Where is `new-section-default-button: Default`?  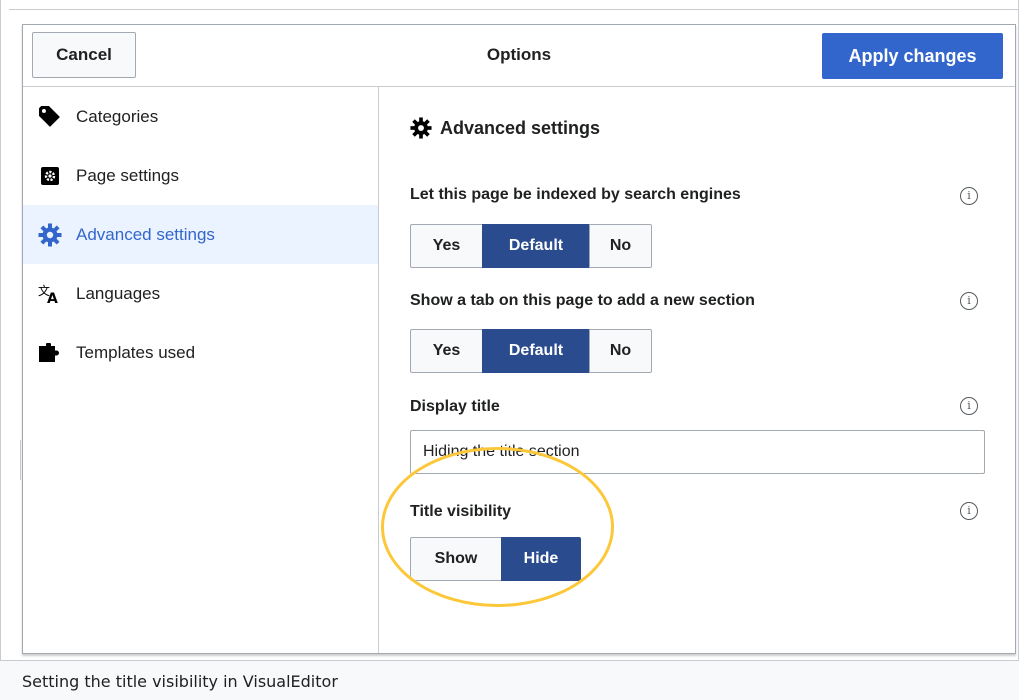 new-section-default-button: Default is located at coordinates (536, 351).